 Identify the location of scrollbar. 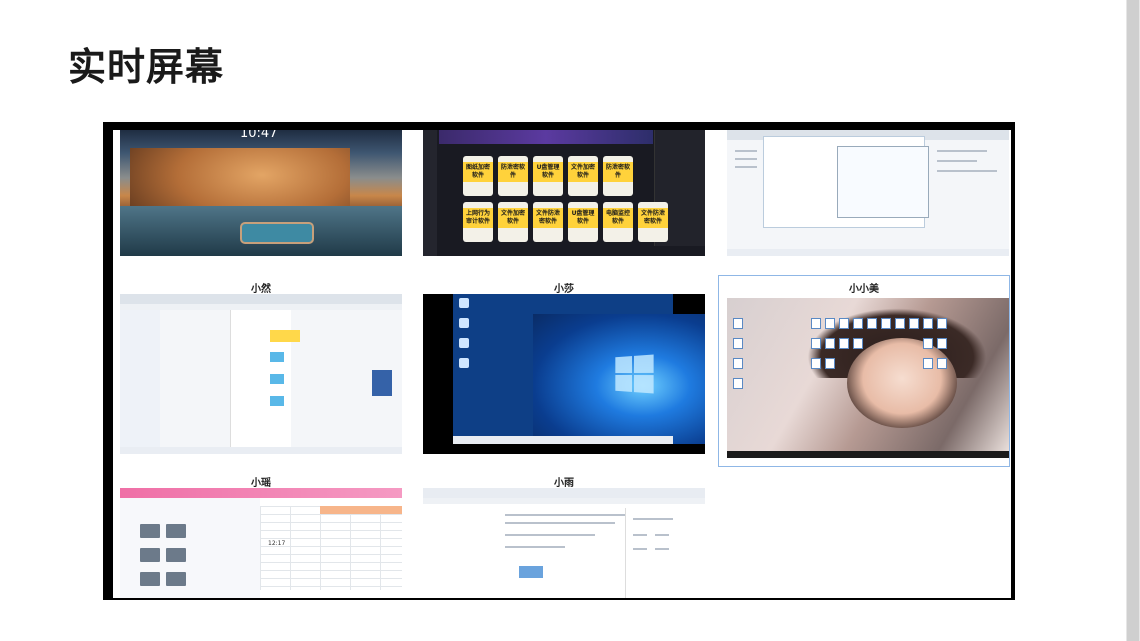
(1133, 320).